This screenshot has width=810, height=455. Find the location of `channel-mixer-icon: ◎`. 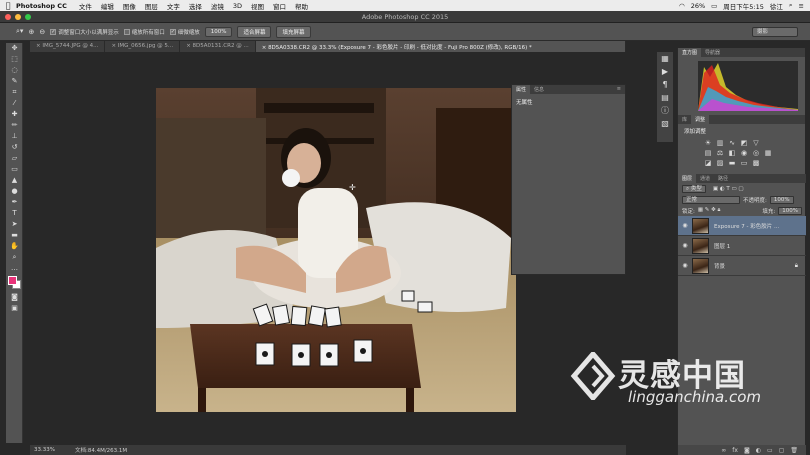

channel-mixer-icon: ◎ is located at coordinates (756, 153).